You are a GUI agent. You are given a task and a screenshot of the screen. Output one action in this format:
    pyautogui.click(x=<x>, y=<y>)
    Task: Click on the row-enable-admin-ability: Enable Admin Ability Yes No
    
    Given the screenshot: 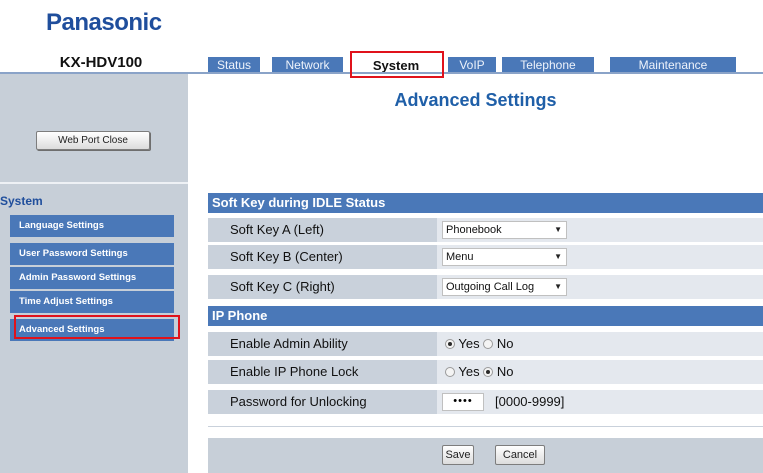 What is the action you would take?
    pyautogui.click(x=485, y=344)
    